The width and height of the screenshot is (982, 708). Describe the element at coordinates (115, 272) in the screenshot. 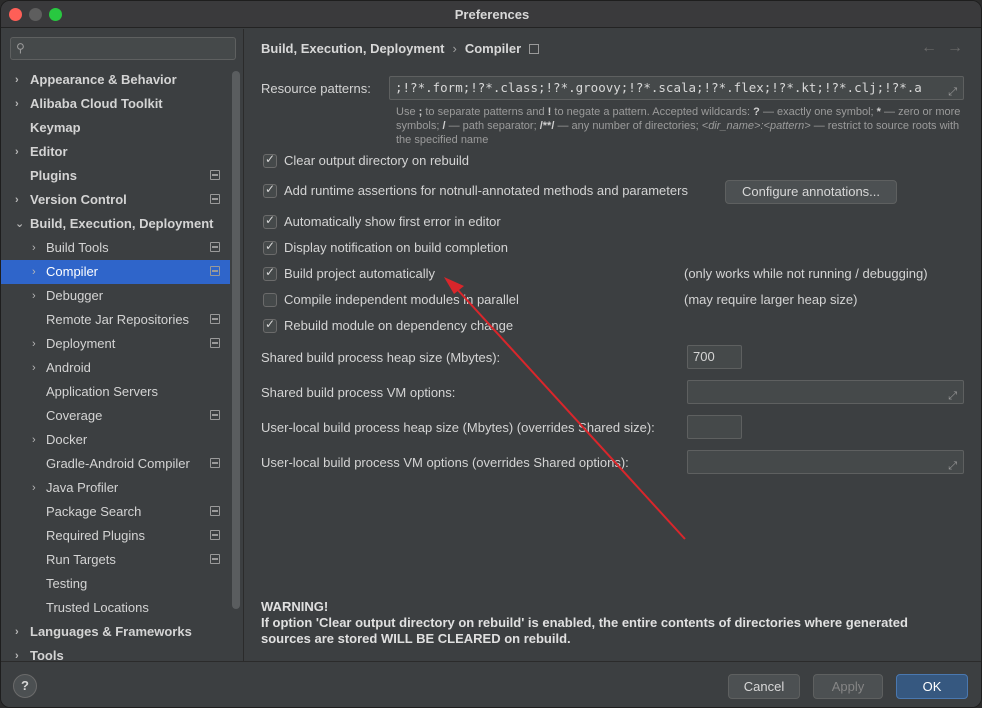

I see `sidebar-item-compiler: › Compiler` at that location.